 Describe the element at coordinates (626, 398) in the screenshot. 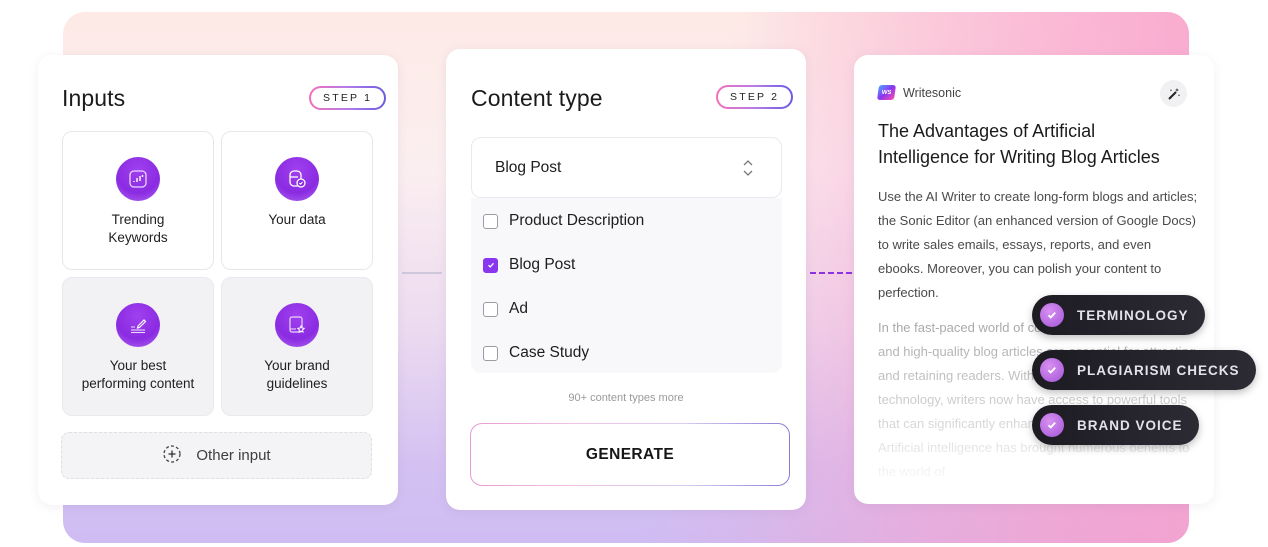

I see `more-content-types-text: 90+ content types more` at that location.